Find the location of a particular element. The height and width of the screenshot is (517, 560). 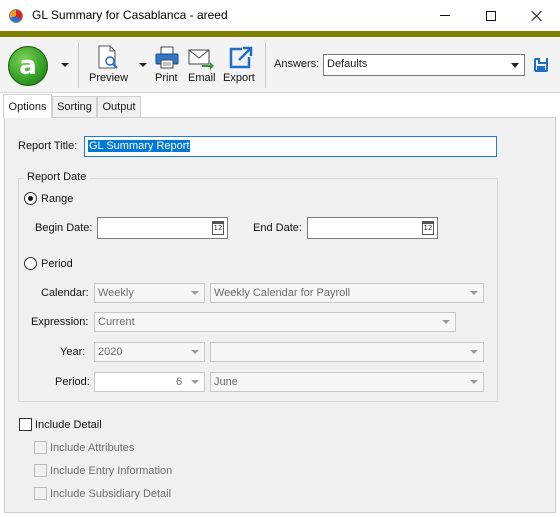

expression-select is located at coordinates (275, 322).